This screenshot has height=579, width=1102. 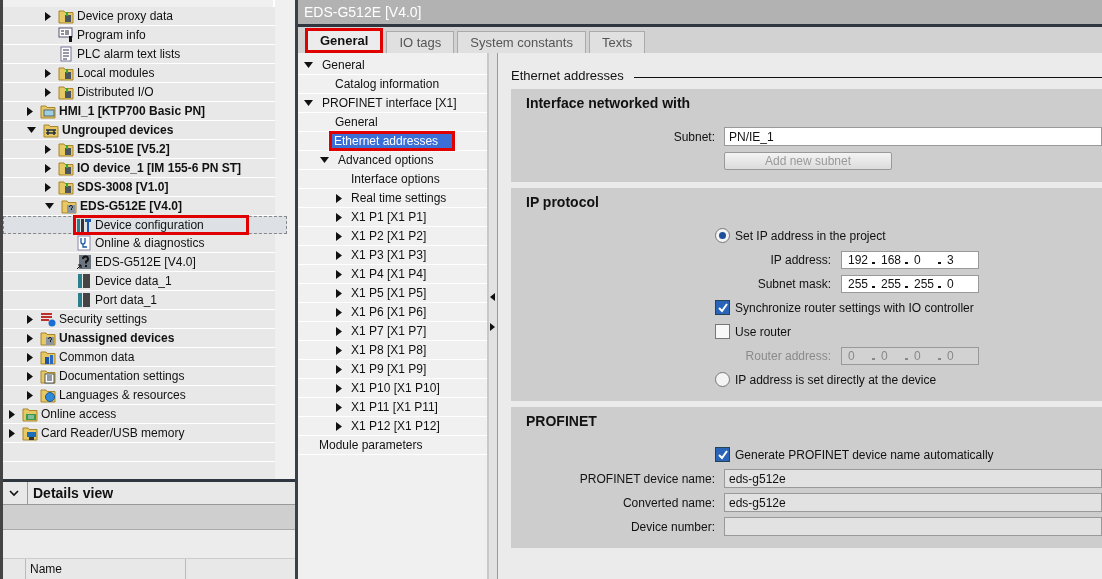 I want to click on tree-item-label: Card Reader/USB memory, so click(x=113, y=433).